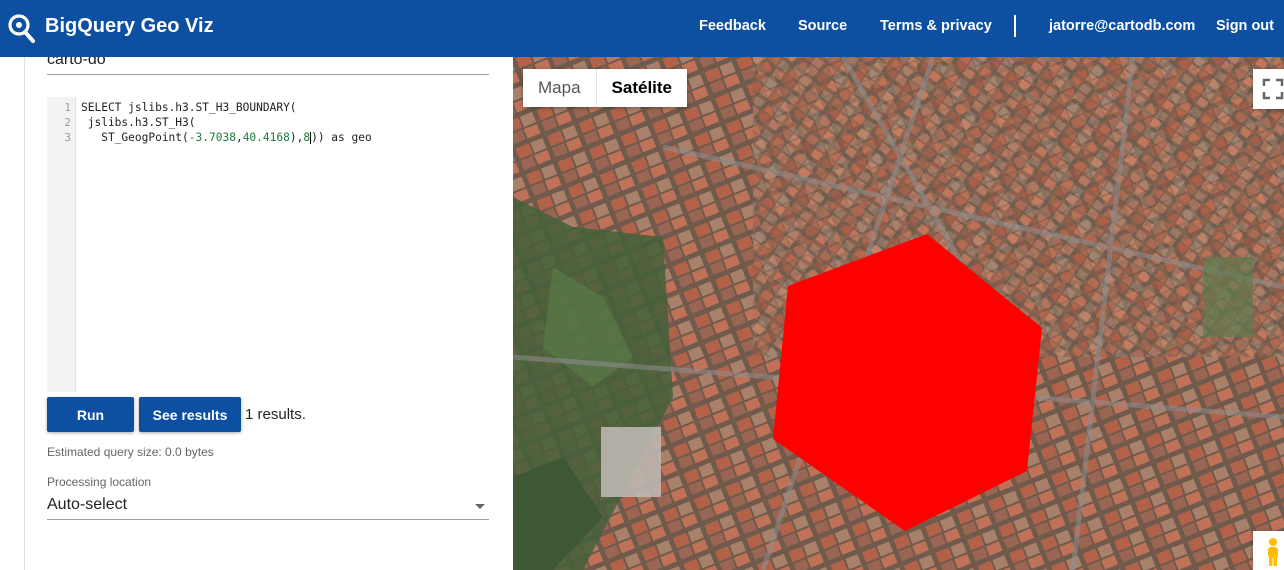 The image size is (1284, 570). I want to click on results-count: 1 results., so click(275, 414).